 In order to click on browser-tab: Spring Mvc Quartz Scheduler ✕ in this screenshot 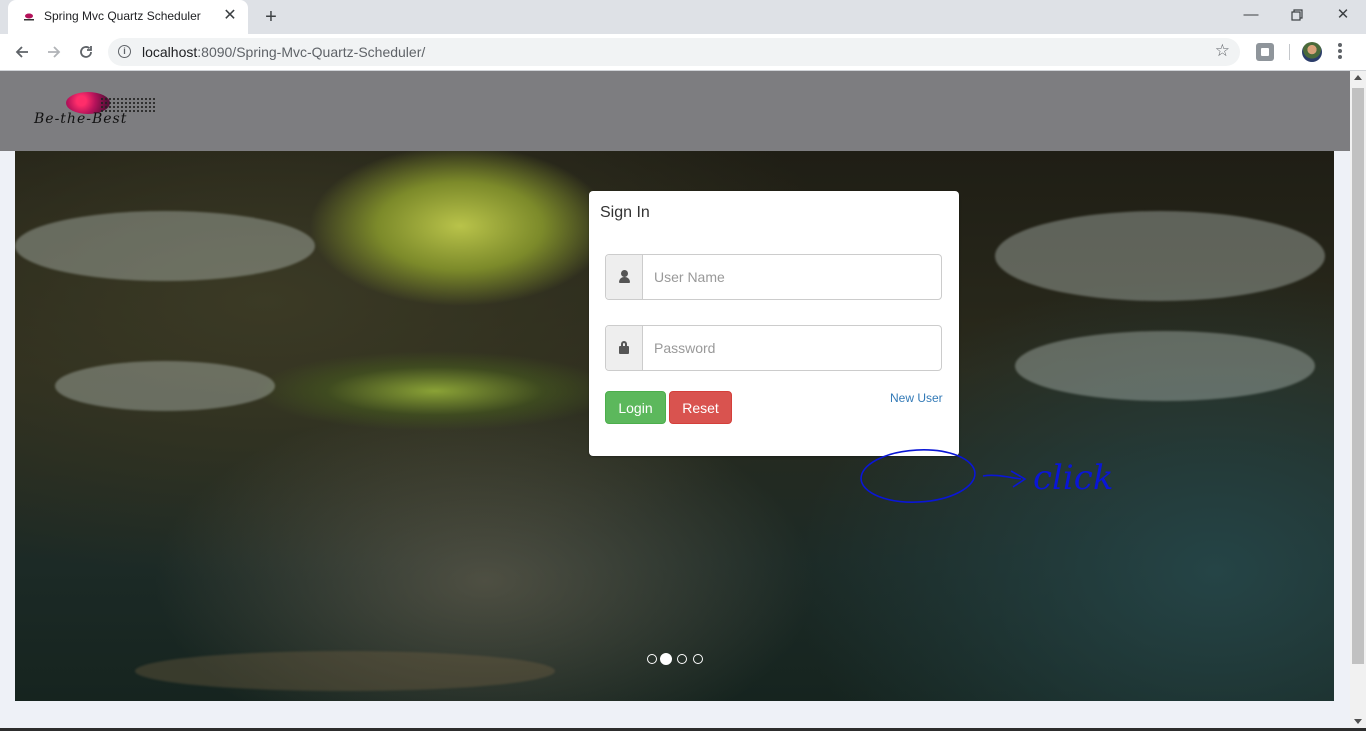, I will do `click(128, 17)`.